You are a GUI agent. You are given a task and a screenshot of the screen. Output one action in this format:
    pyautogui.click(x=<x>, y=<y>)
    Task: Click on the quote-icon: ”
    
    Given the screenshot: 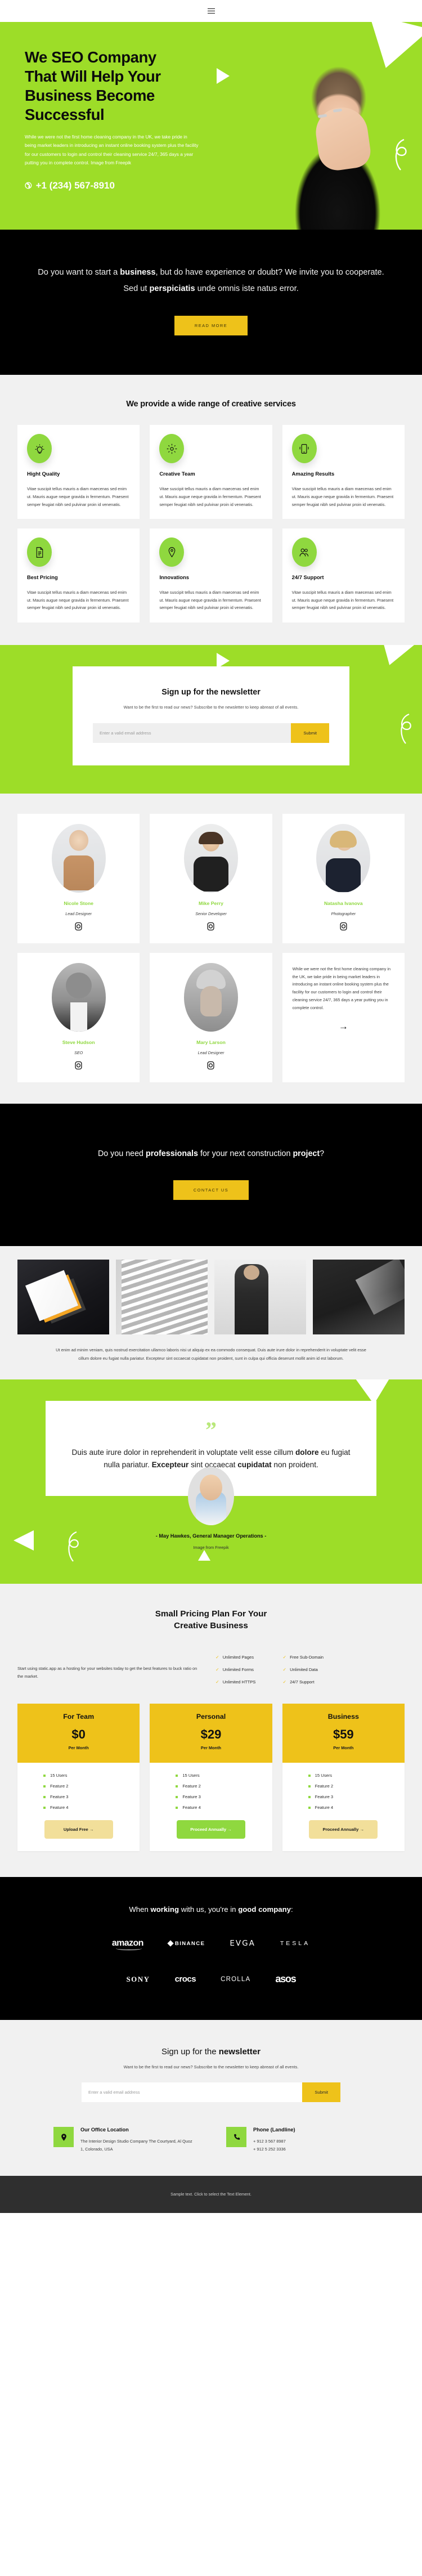 What is the action you would take?
    pyautogui.click(x=211, y=1430)
    